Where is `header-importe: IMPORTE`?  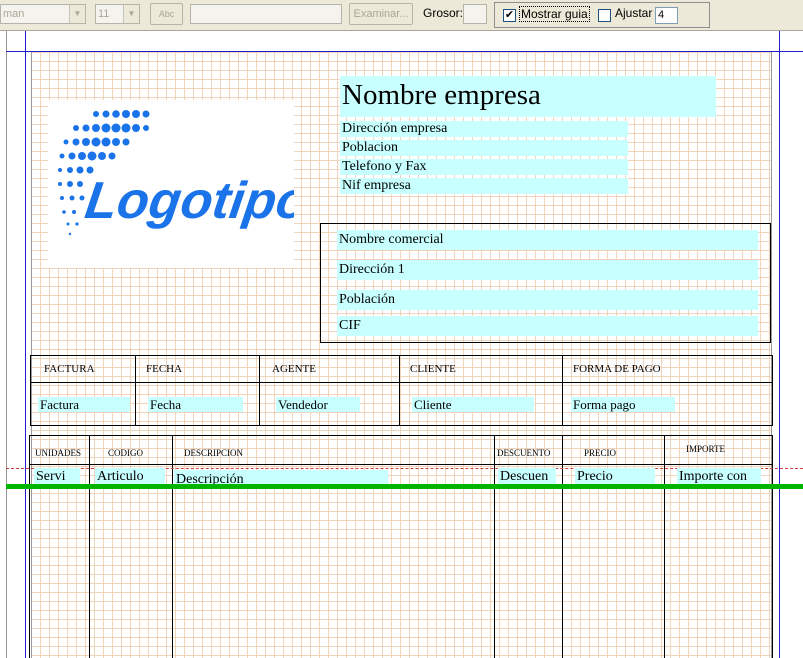 header-importe: IMPORTE is located at coordinates (705, 449).